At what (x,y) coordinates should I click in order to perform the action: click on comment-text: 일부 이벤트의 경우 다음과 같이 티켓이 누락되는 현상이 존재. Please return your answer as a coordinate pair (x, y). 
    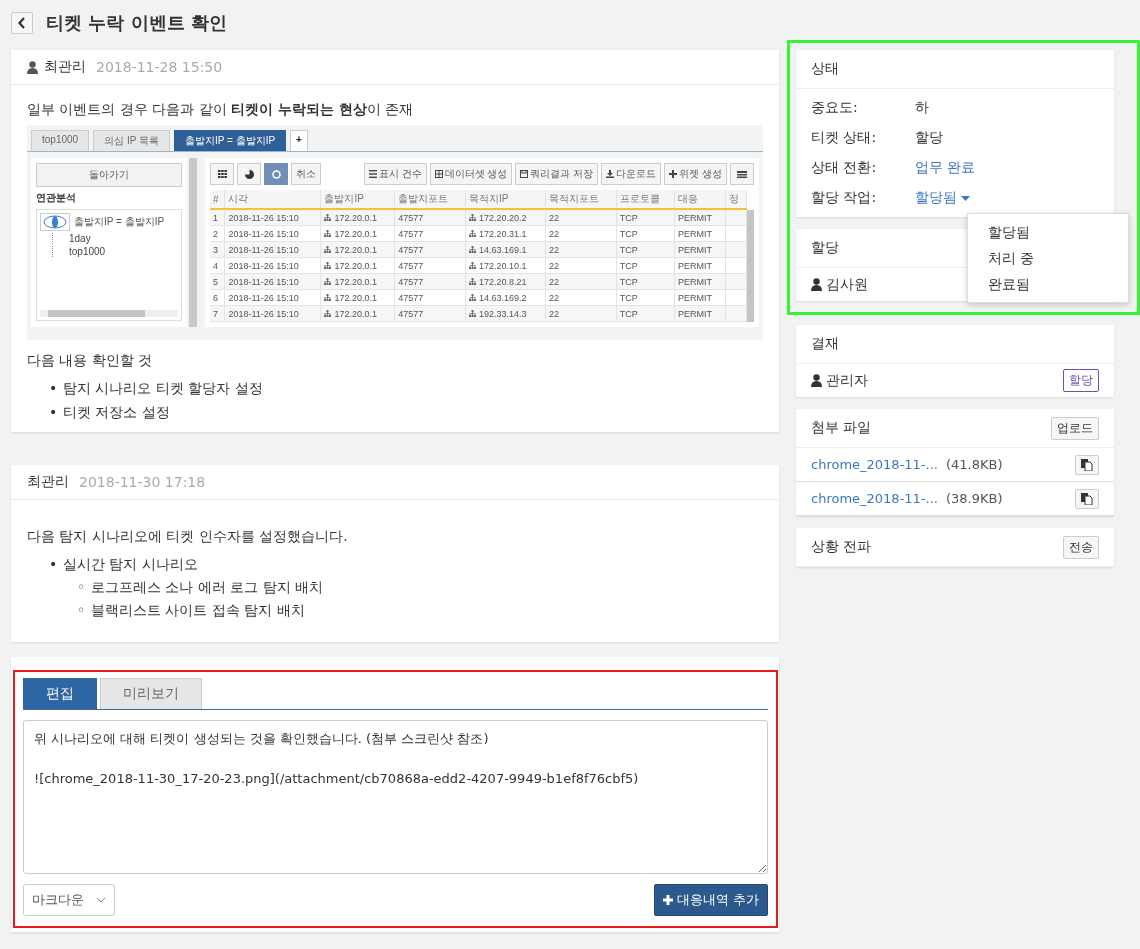
    Looking at the image, I should click on (221, 109).